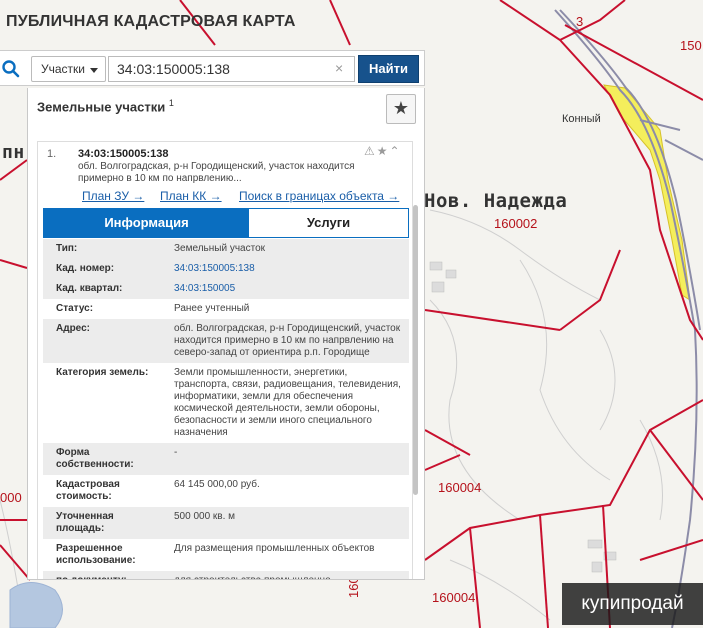 This screenshot has width=703, height=628. I want to click on panel-title: Земельные участки 1, so click(105, 106).